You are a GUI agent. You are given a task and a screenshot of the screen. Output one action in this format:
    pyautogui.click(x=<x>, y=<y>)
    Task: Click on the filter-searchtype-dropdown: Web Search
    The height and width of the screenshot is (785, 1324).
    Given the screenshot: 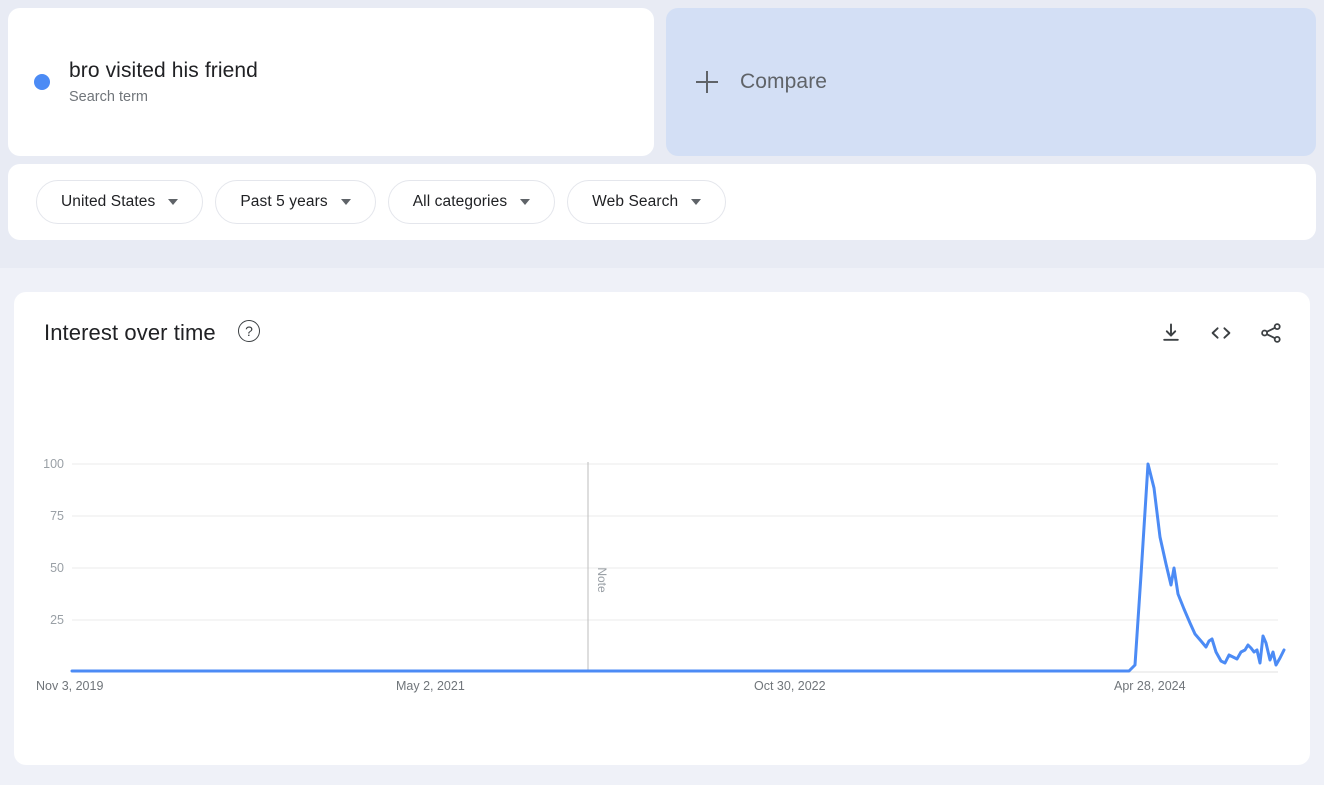 What is the action you would take?
    pyautogui.click(x=647, y=202)
    